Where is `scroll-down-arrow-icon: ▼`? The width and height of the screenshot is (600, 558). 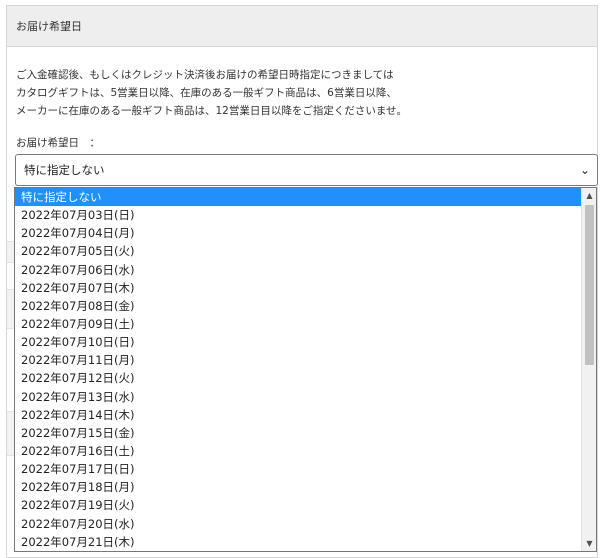
scroll-down-arrow-icon: ▼ is located at coordinates (589, 543).